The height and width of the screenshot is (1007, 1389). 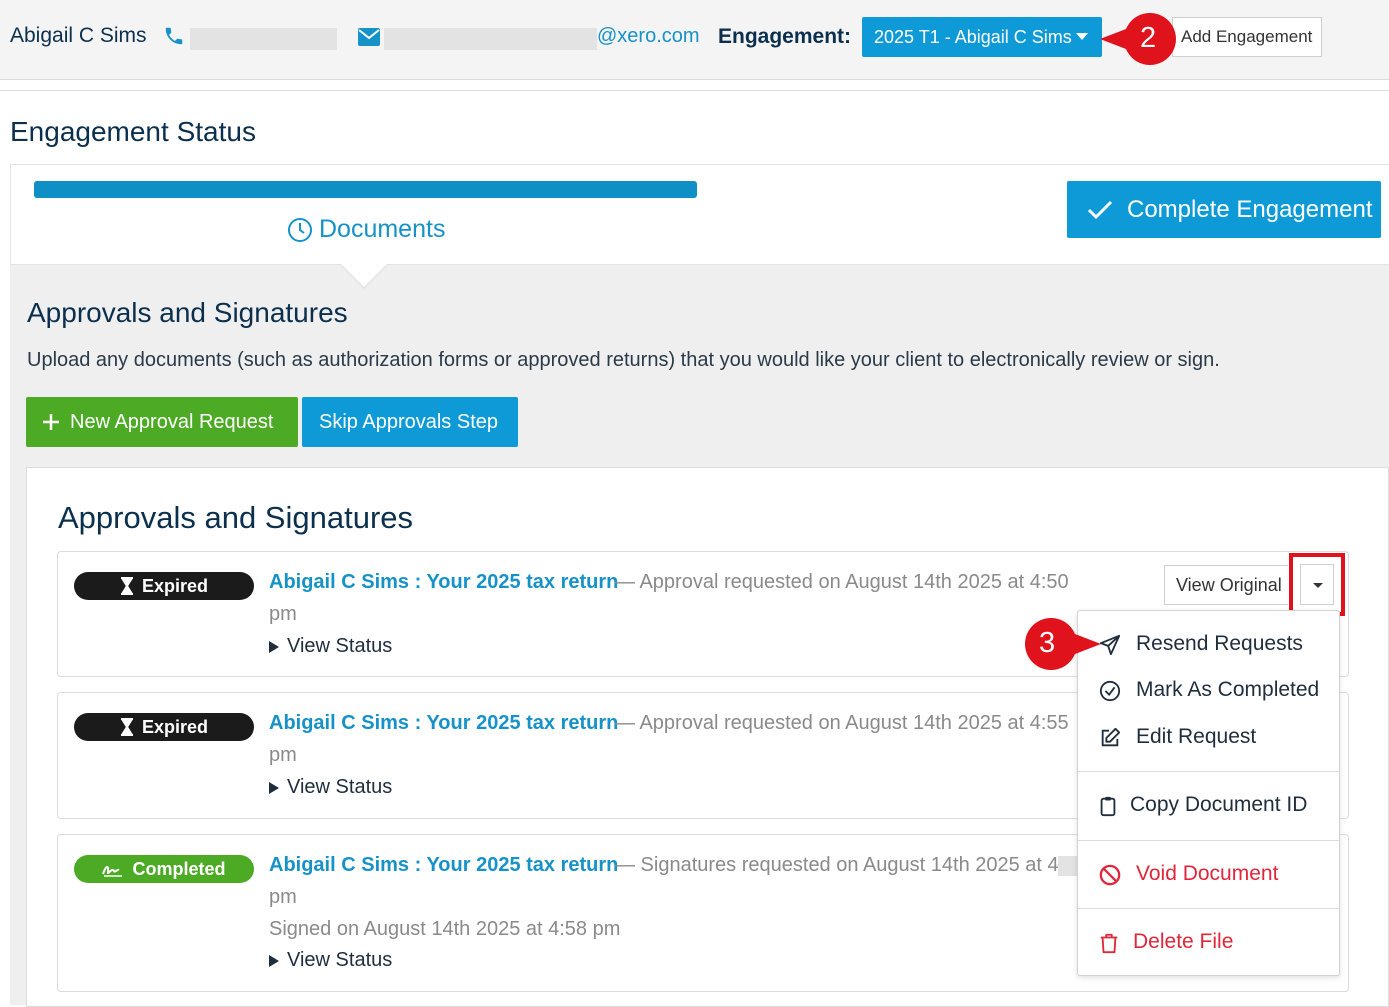 What do you see at coordinates (172, 421) in the screenshot?
I see `new-approval-request-label: New Approval Request` at bounding box center [172, 421].